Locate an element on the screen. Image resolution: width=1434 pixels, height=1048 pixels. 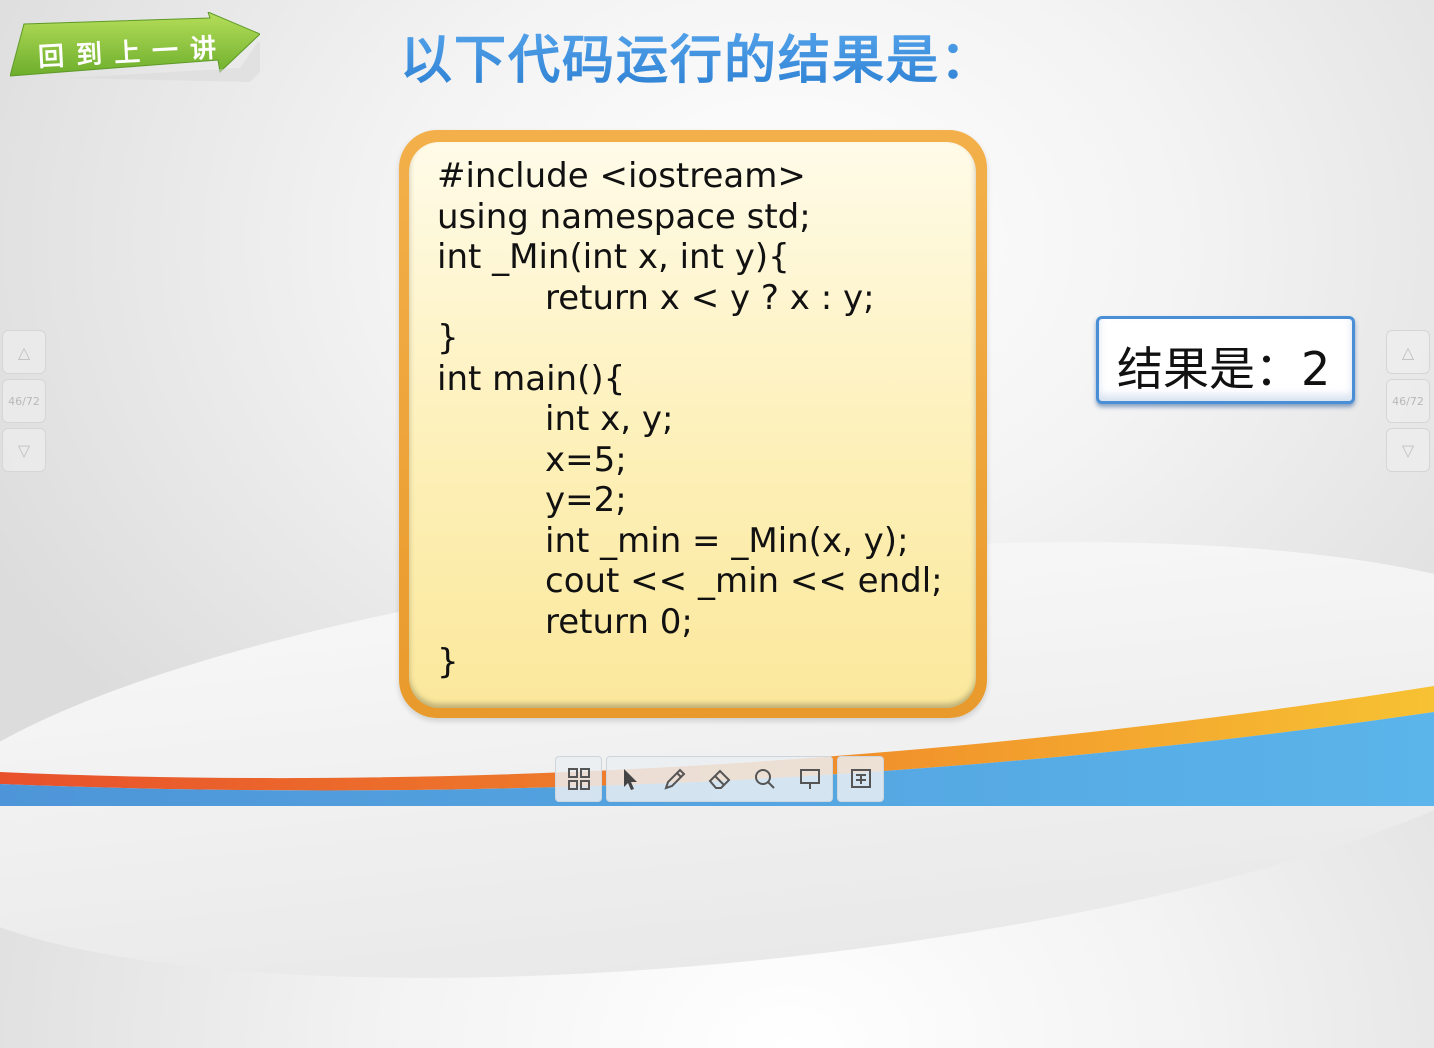
toolbar-group-menu is located at coordinates (578, 779).